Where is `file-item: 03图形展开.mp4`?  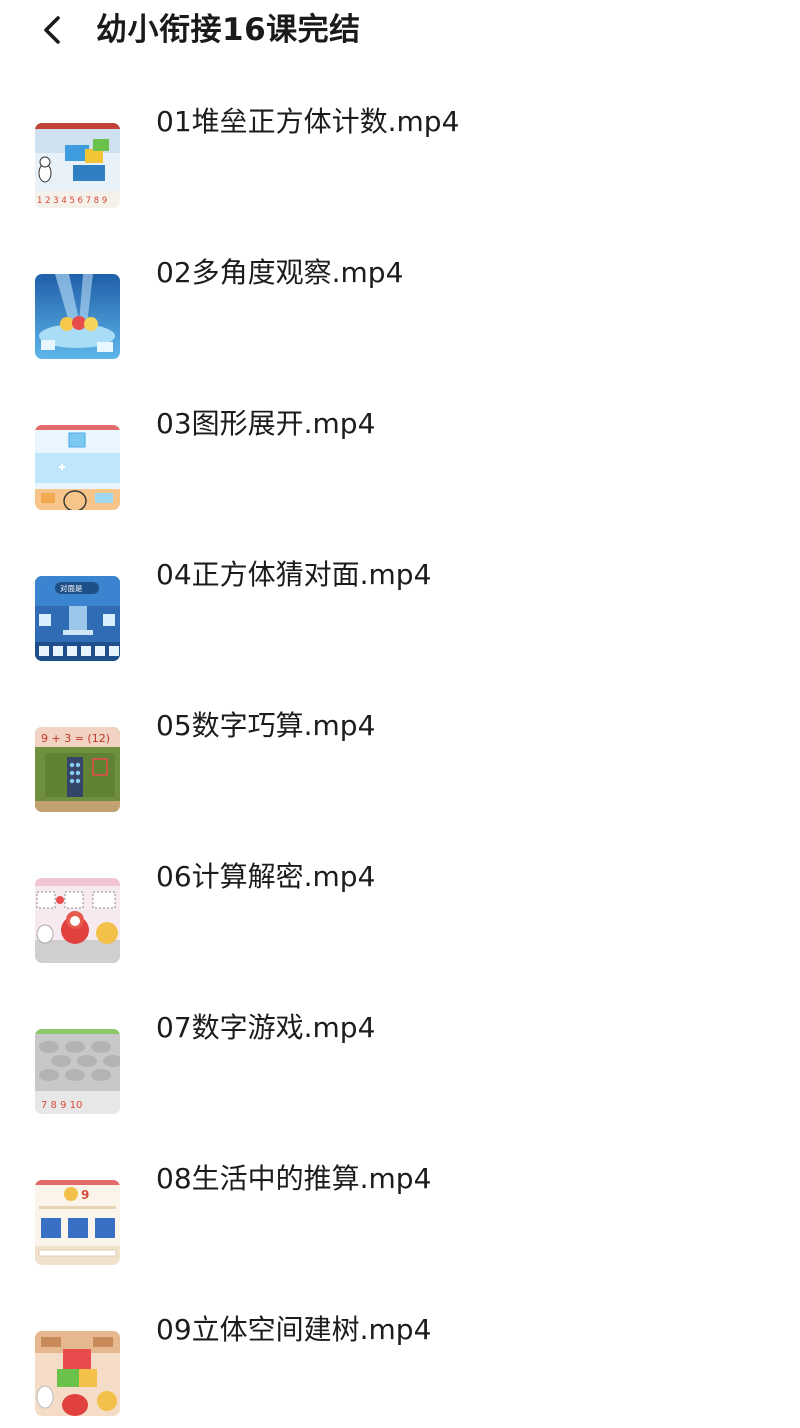 file-item: 03图形展开.mp4 is located at coordinates (400, 462).